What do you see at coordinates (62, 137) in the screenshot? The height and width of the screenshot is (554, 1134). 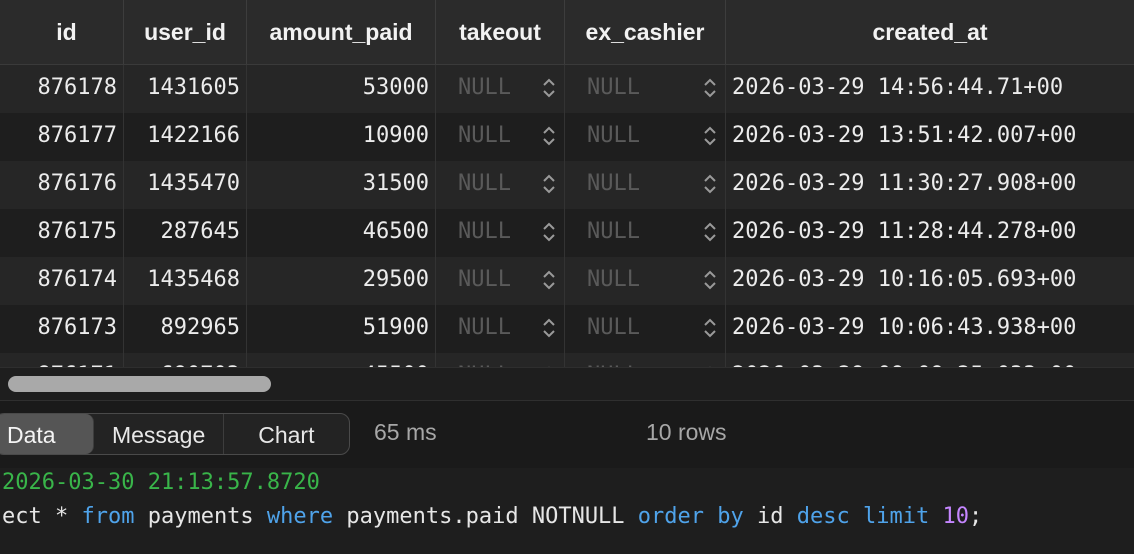 I see `cell-id: 876177` at bounding box center [62, 137].